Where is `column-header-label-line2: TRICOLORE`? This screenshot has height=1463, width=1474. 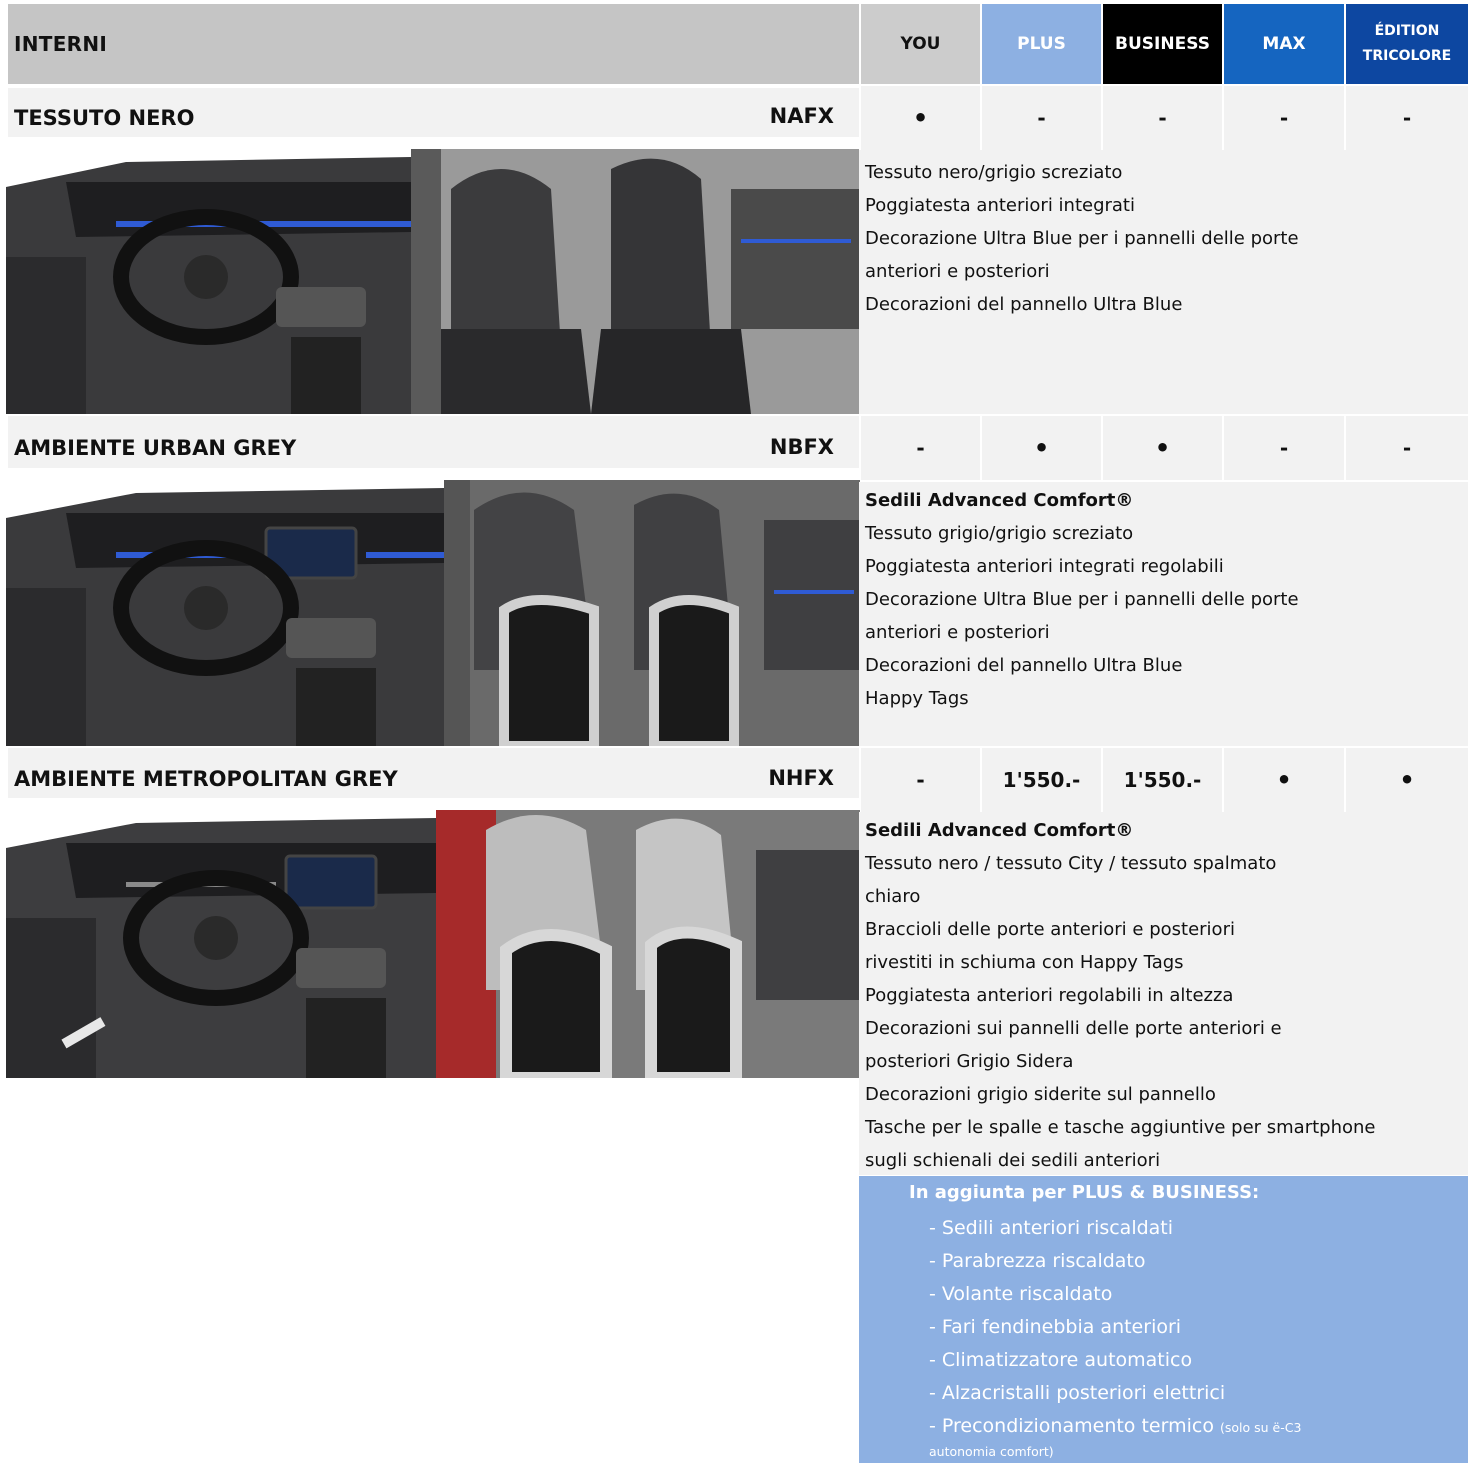 column-header-label-line2: TRICOLORE is located at coordinates (1407, 56).